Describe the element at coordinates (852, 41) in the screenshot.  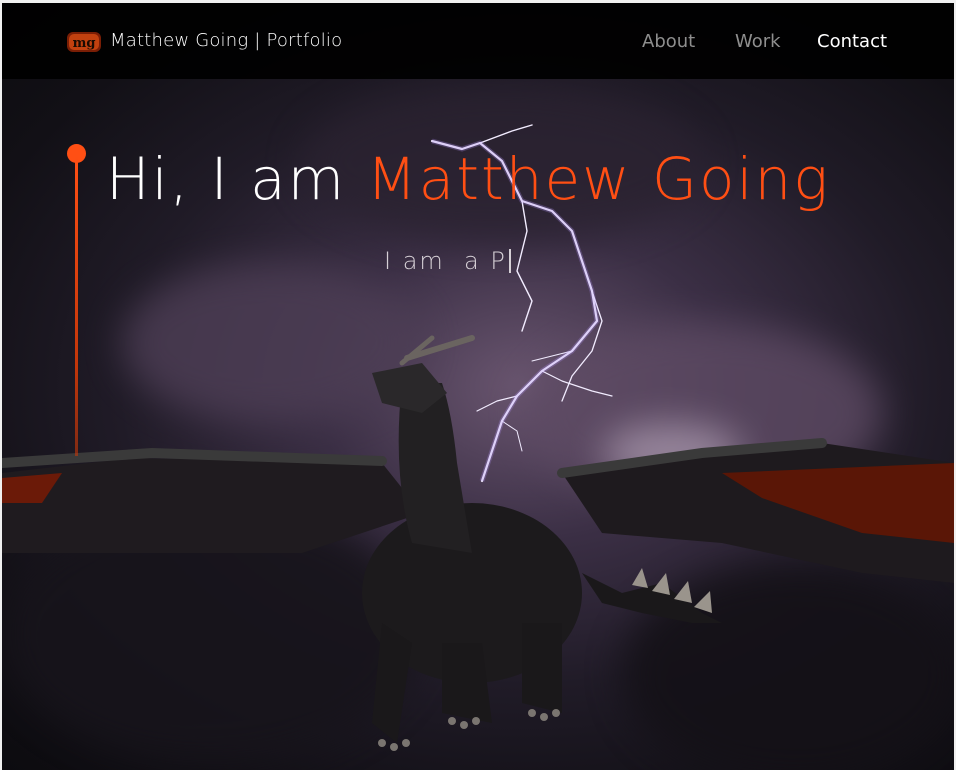
I see `nav-link-contact: Contact` at that location.